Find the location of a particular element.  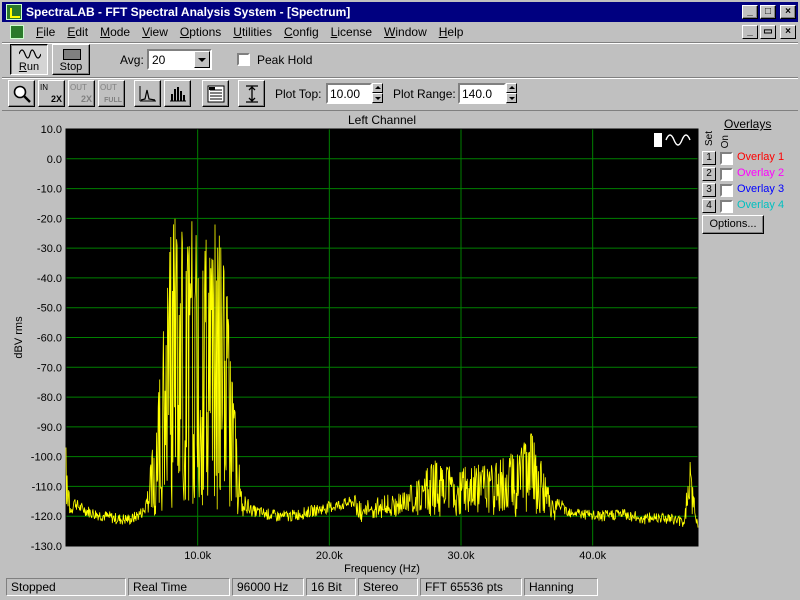

menu-view: View is located at coordinates (155, 32).